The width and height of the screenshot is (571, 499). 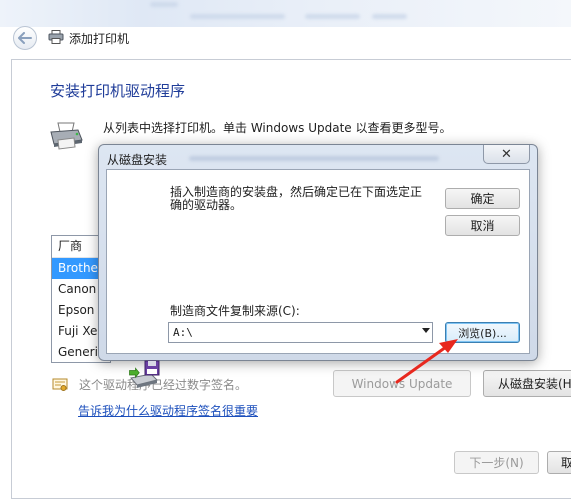 What do you see at coordinates (285, 13) in the screenshot?
I see `blurred-title-strip` at bounding box center [285, 13].